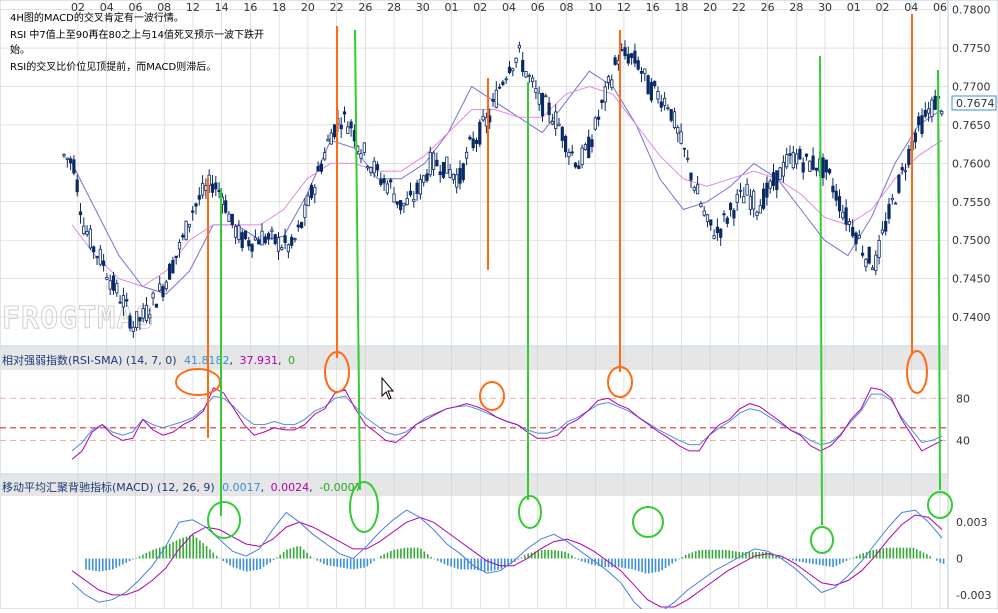 This screenshot has height=613, width=998. I want to click on price-tick-label: 0.7650, so click(971, 125).